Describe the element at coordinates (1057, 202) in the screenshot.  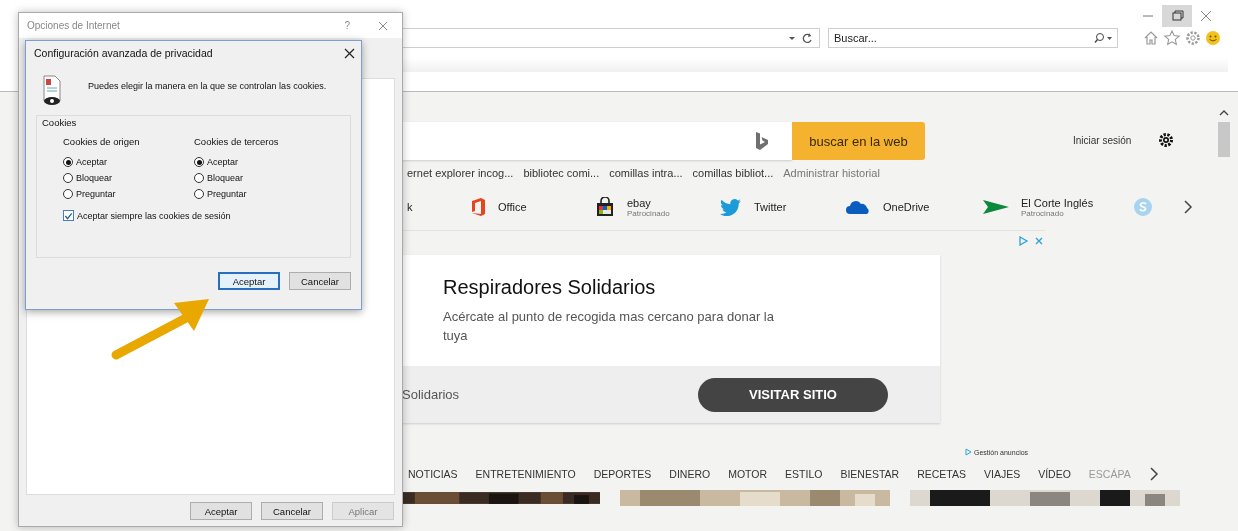
I see `quick-link: El Corte Inglés` at that location.